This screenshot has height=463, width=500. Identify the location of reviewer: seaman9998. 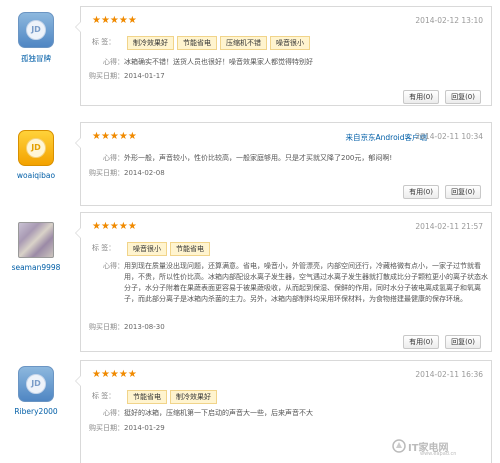
(36, 247).